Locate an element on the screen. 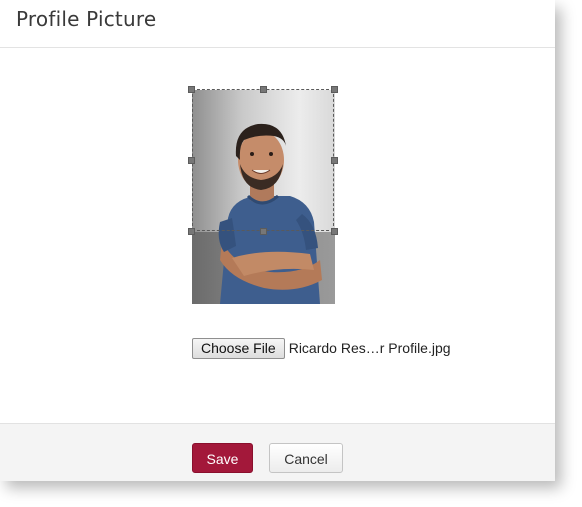 The image size is (582, 507). selected-file-name: Ricardo Res…r Profile.jpg is located at coordinates (369, 348).